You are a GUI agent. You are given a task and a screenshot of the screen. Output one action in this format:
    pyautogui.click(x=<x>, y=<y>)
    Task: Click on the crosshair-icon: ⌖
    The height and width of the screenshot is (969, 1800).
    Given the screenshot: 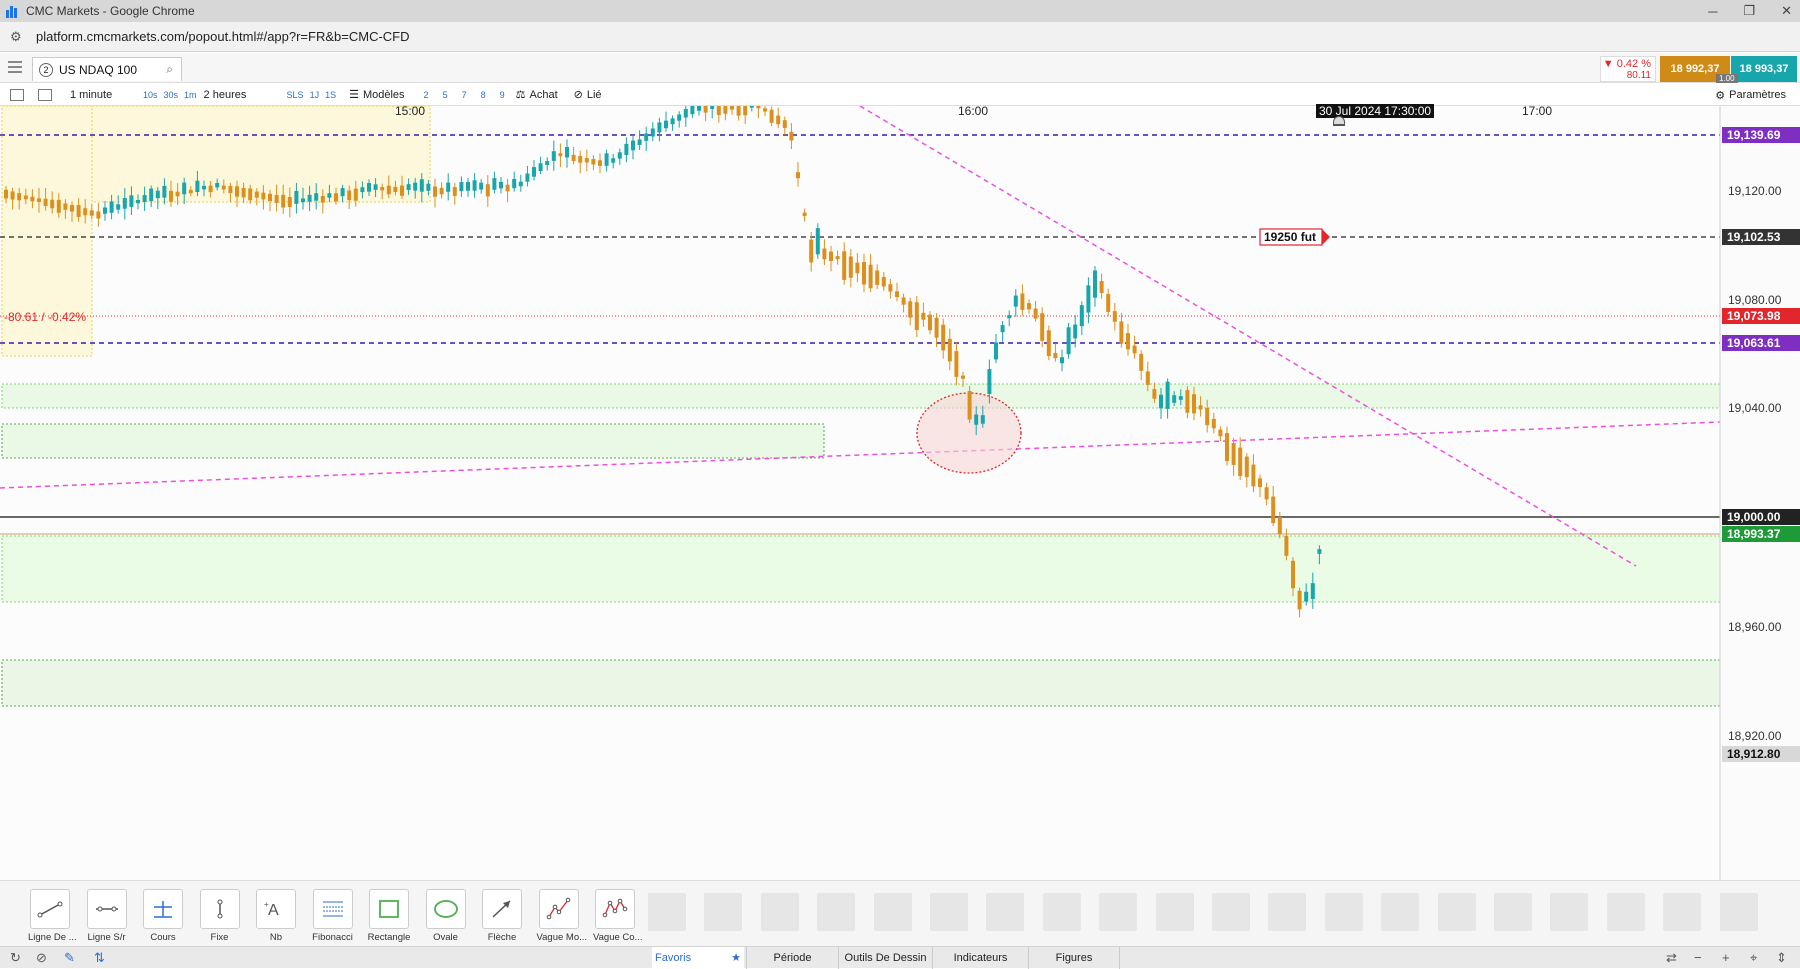 What is the action you would take?
    pyautogui.click(x=1753, y=958)
    